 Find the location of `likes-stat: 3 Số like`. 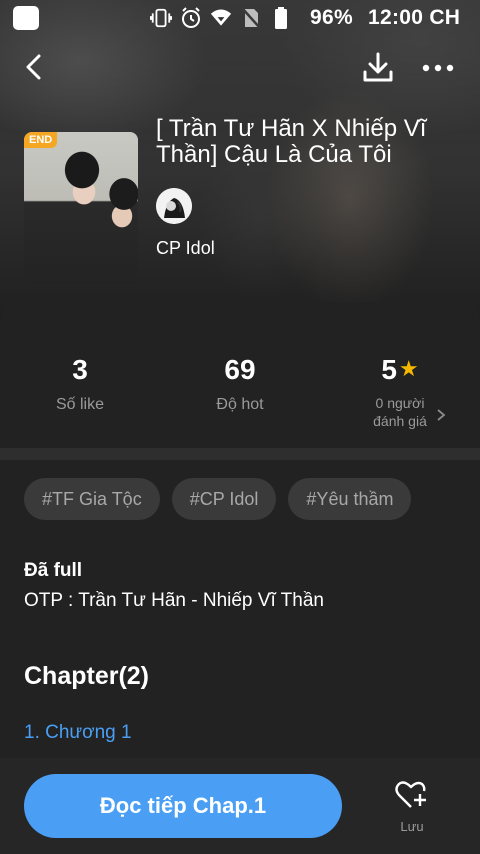

likes-stat: 3 Số like is located at coordinates (80, 384).